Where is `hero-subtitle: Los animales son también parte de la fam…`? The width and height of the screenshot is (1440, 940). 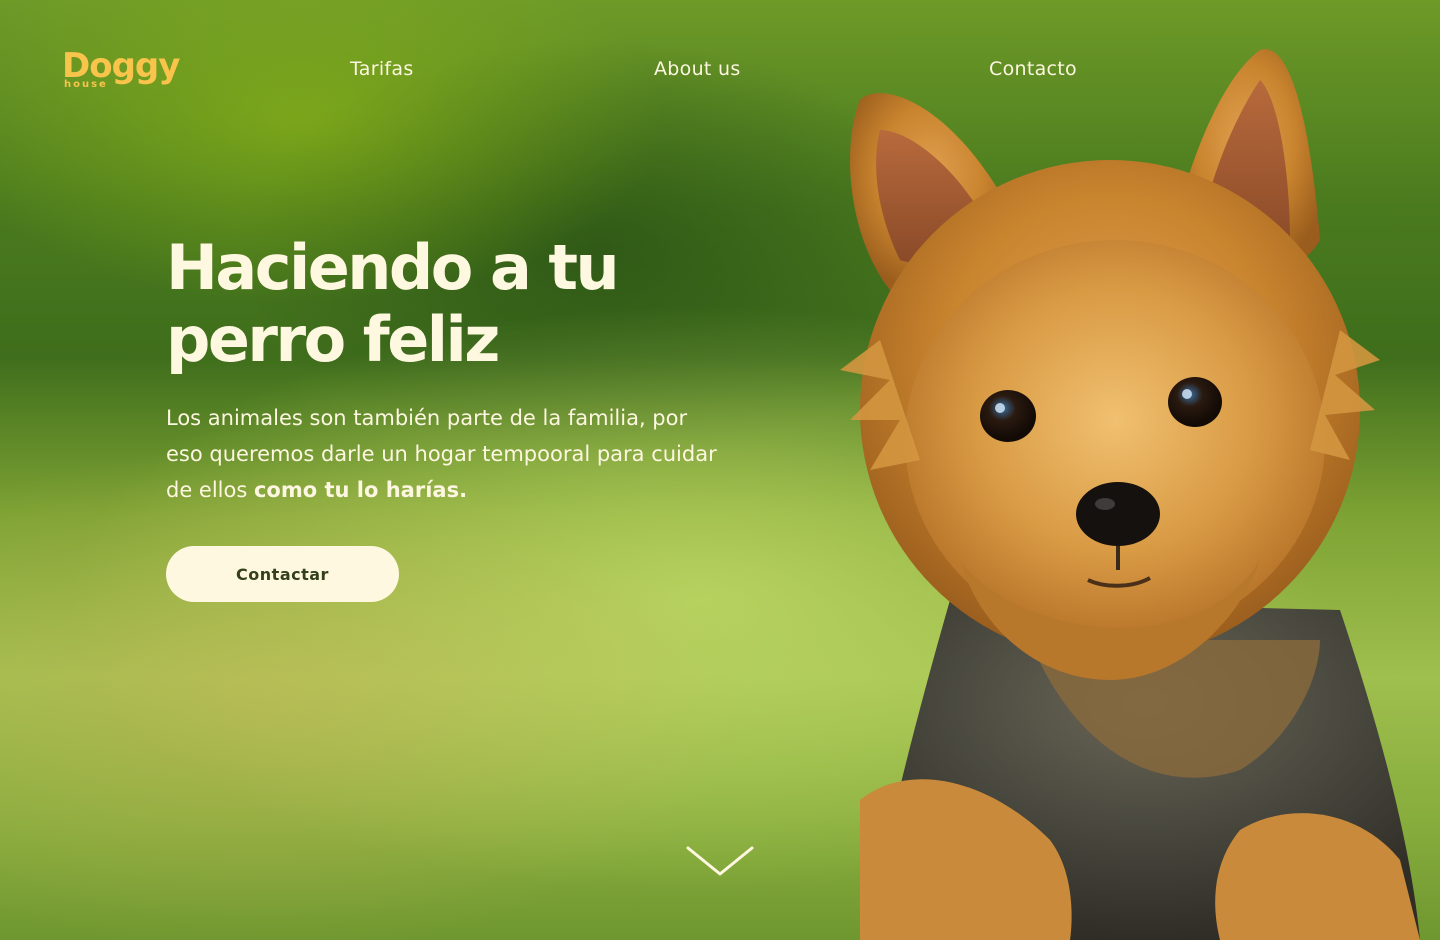
hero-subtitle: Los animales son también parte de la fam… is located at coordinates (446, 454).